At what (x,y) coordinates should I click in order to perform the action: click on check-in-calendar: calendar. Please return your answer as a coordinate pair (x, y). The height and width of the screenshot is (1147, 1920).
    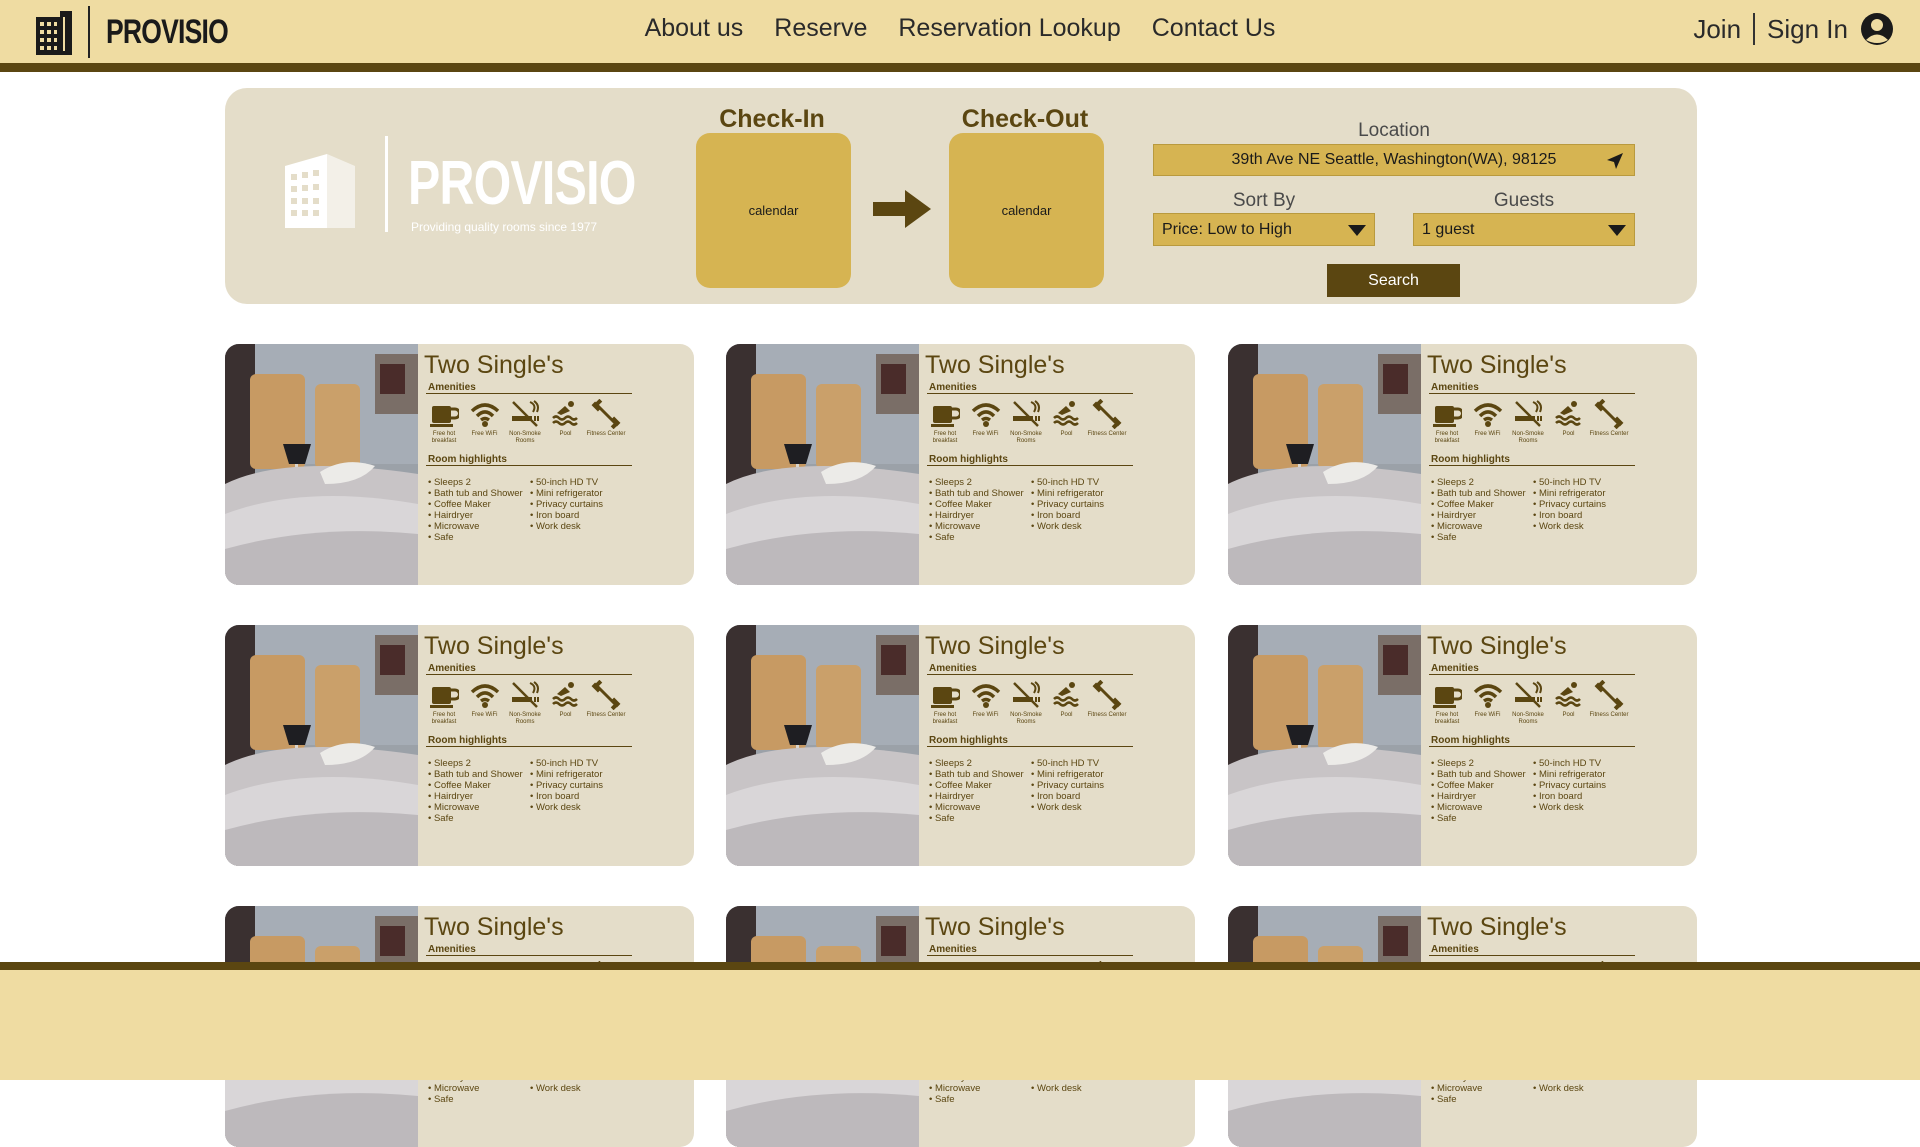
    Looking at the image, I should click on (773, 210).